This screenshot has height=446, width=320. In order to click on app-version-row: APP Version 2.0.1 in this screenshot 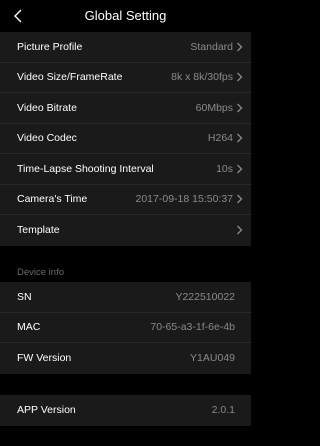, I will do `click(125, 410)`.